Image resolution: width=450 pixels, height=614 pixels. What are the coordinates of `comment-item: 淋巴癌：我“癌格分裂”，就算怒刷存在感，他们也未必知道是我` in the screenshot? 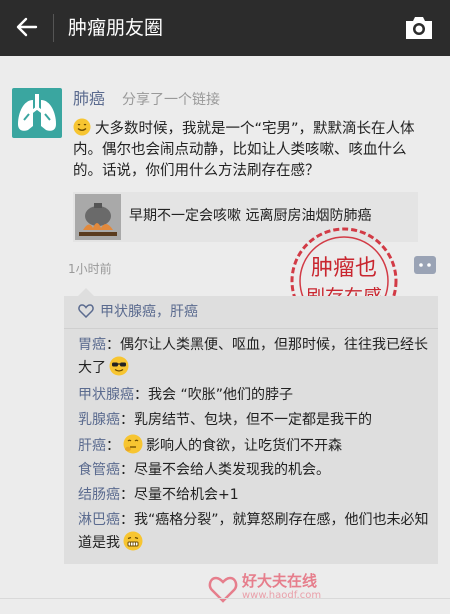 It's located at (254, 531).